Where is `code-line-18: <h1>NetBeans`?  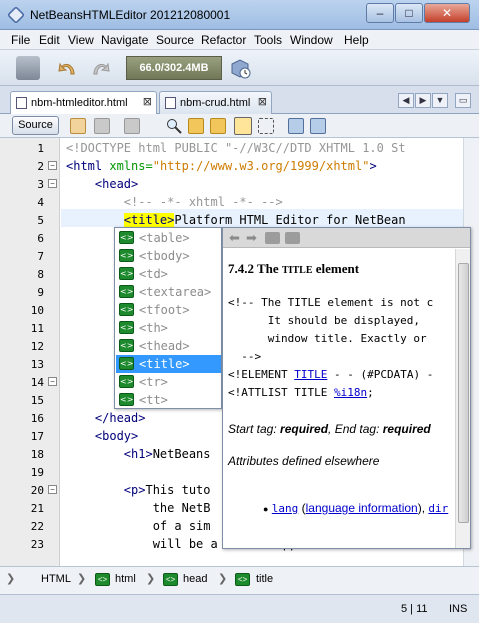 code-line-18: <h1>NetBeans is located at coordinates (138, 454).